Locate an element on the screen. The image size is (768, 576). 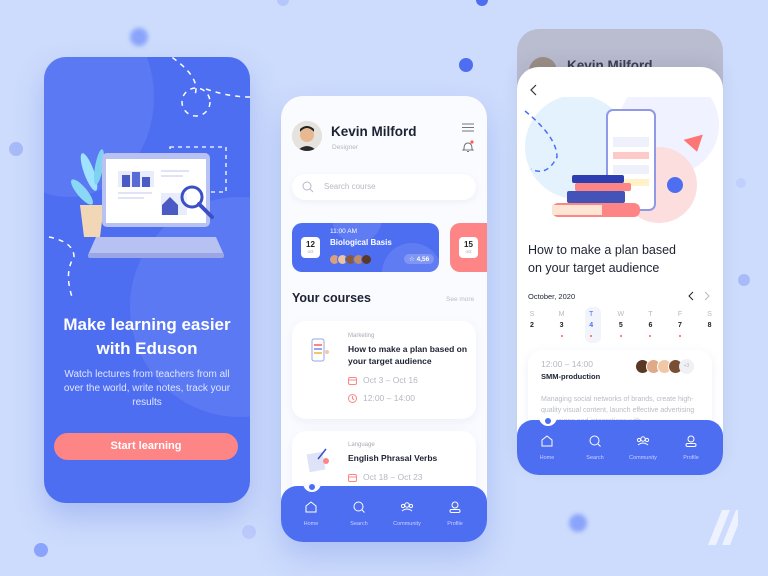
session-title: SMM-production is located at coordinates (571, 376).